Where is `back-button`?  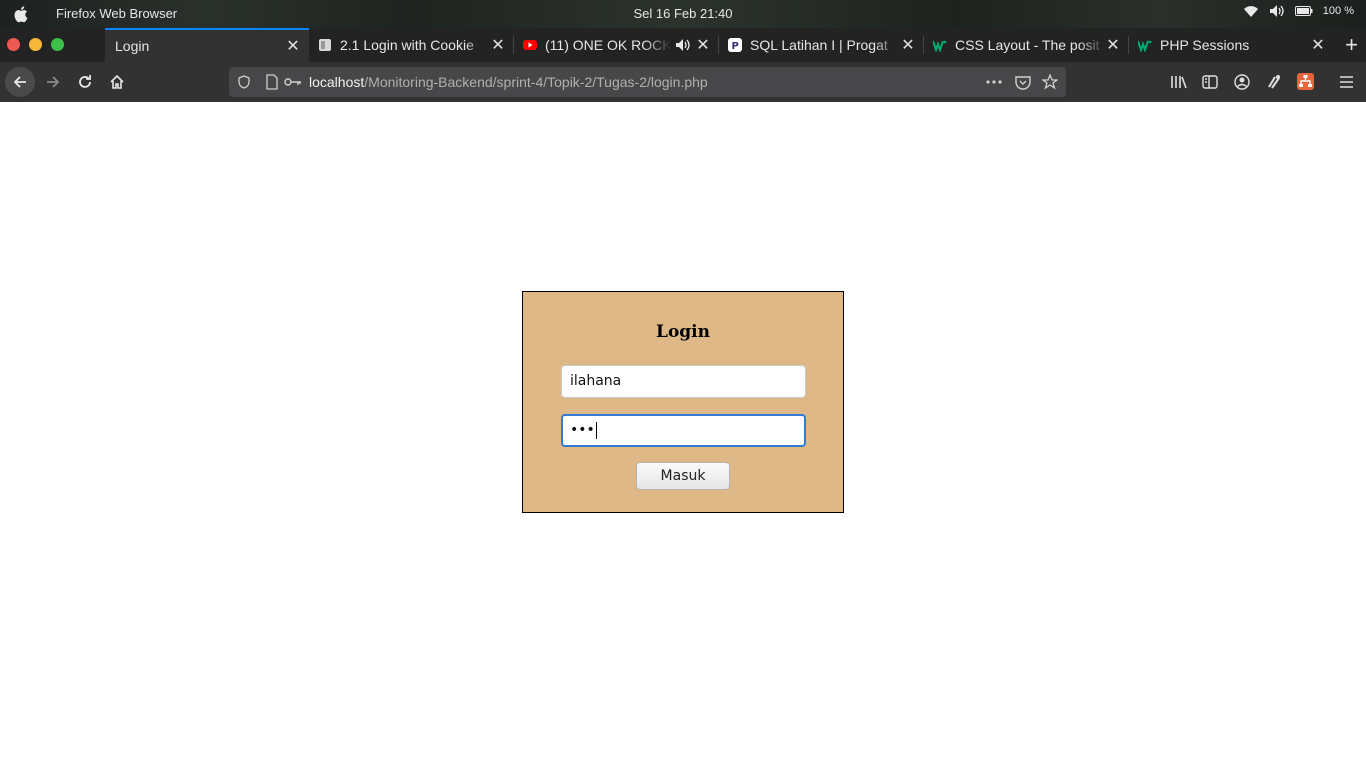 back-button is located at coordinates (20, 82).